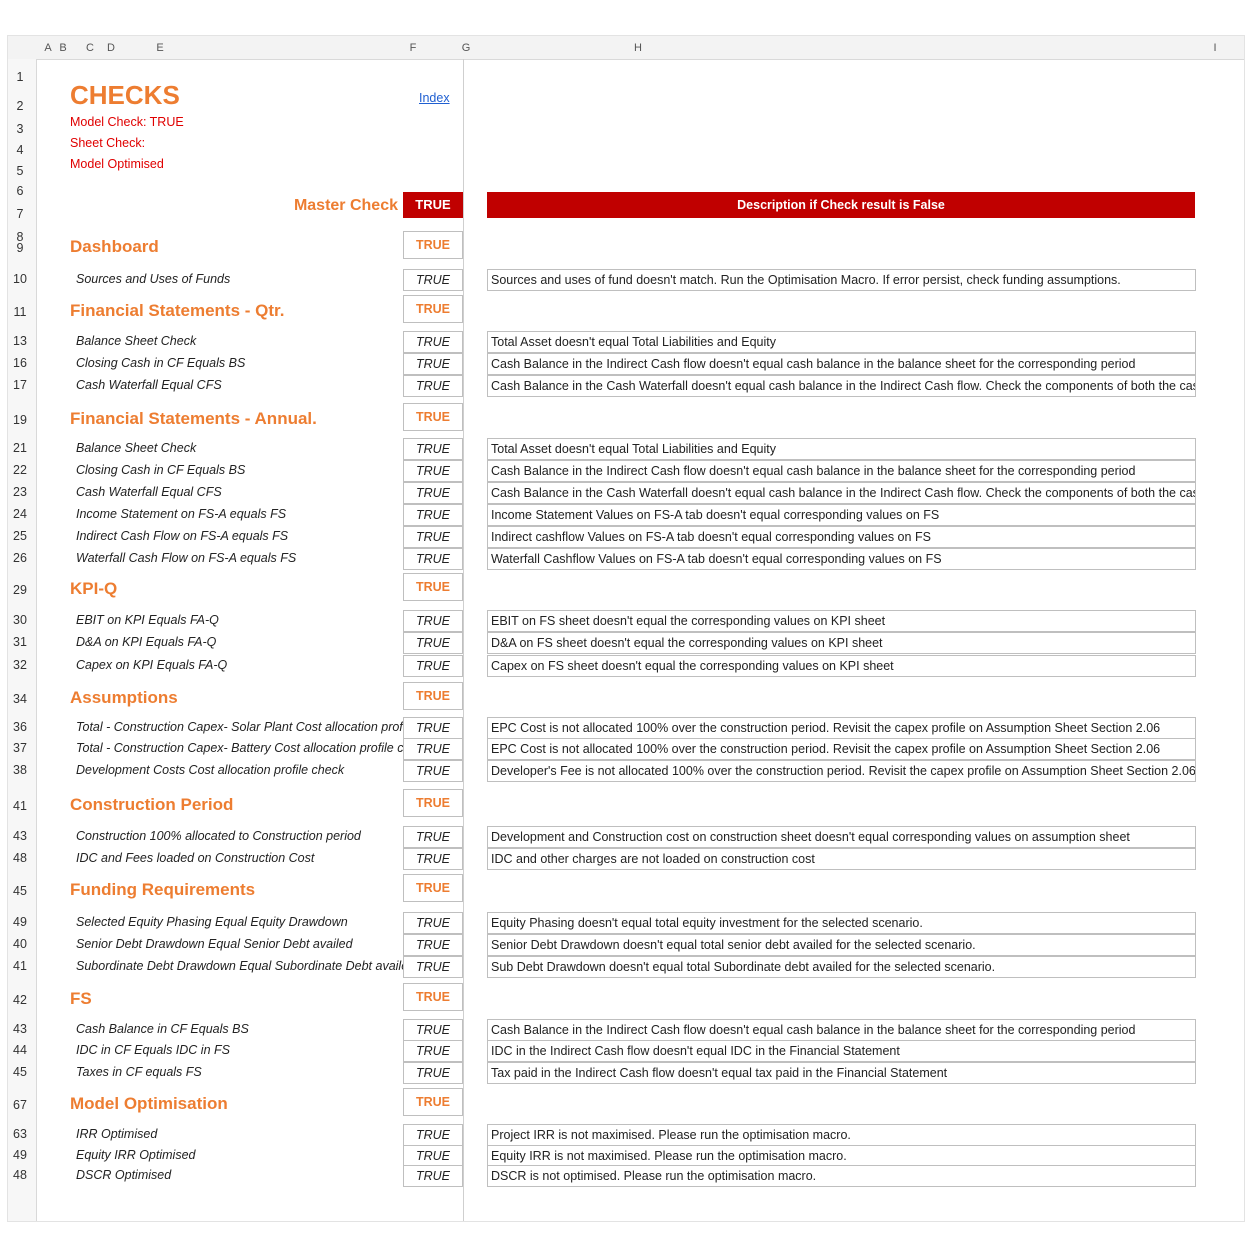 The height and width of the screenshot is (1254, 1254). Describe the element at coordinates (124, 1175) in the screenshot. I see `check-label: DSCR Optimised` at that location.